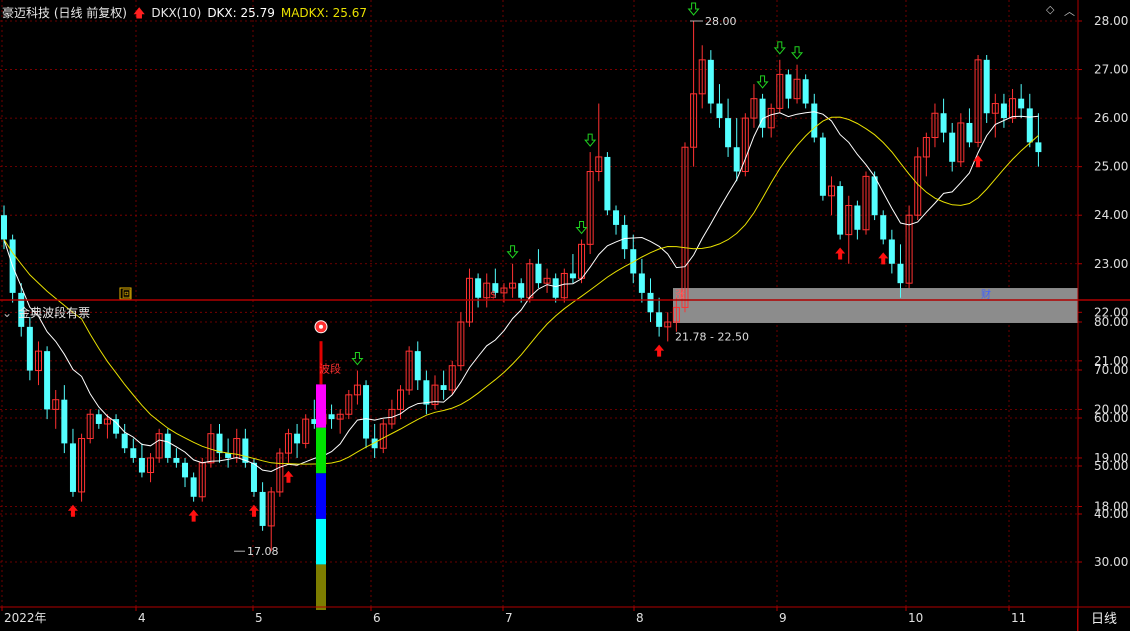  What do you see at coordinates (323, 13) in the screenshot?
I see `madkx-value: MADKX: 25.67` at bounding box center [323, 13].